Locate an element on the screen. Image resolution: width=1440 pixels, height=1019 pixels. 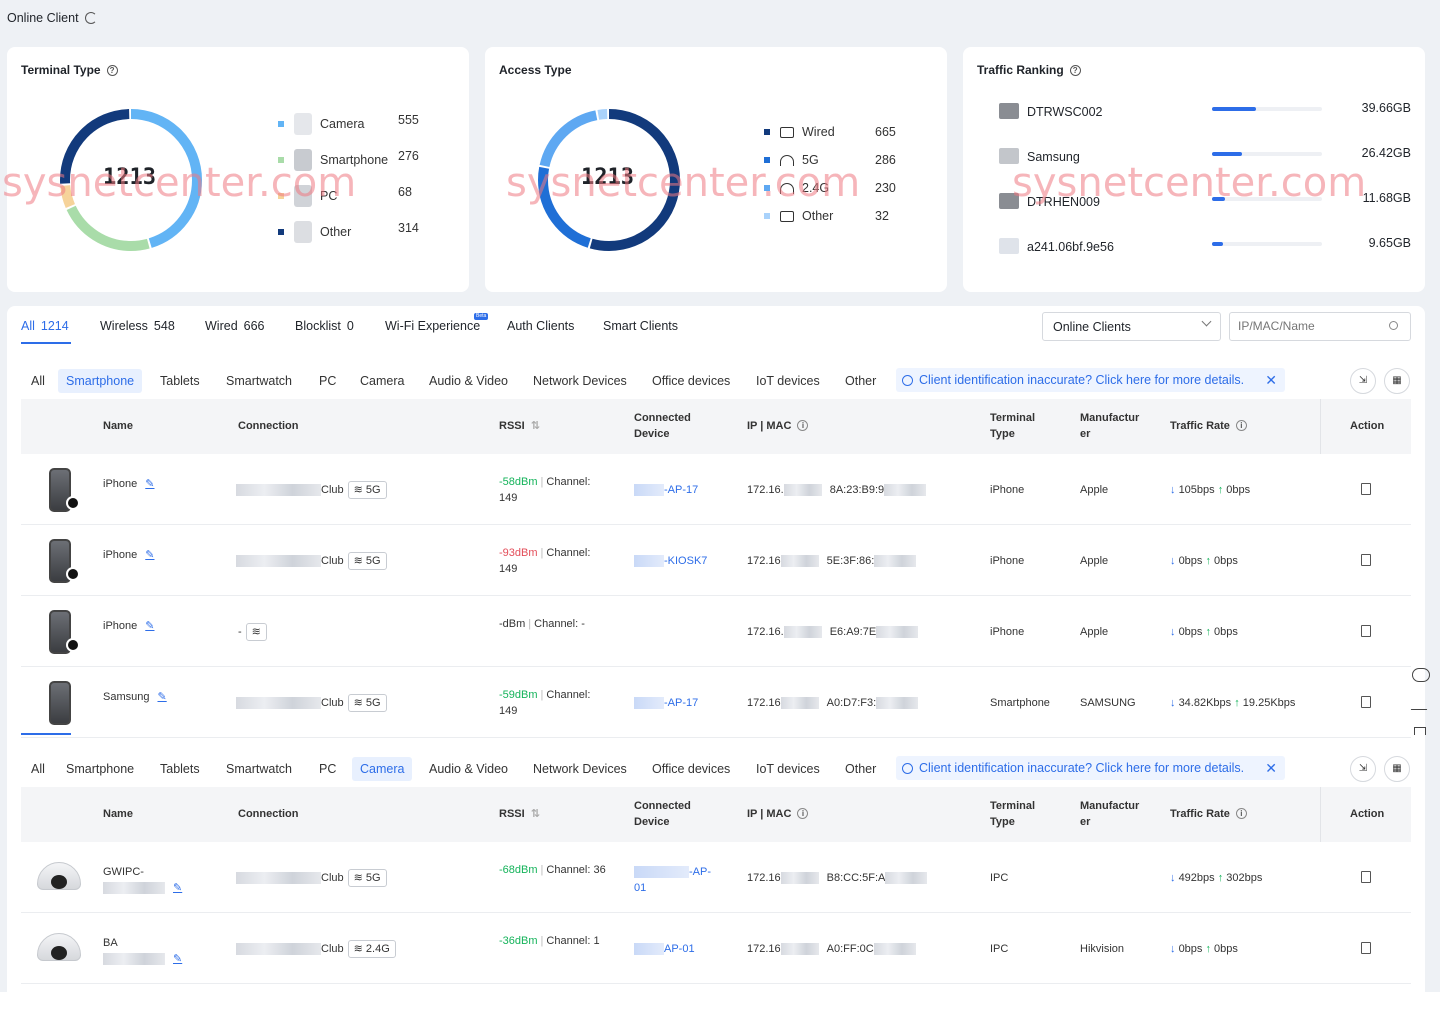
arrow-up-icon: ↑ is located at coordinates (1208, 948).